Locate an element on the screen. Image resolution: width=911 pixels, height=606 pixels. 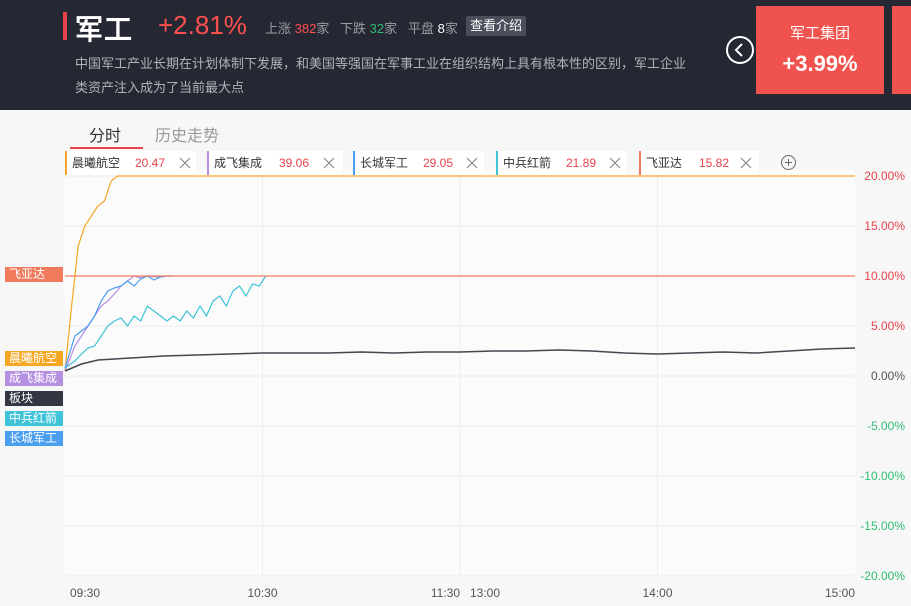
series-tag: 飞亚达 is located at coordinates (34, 274).